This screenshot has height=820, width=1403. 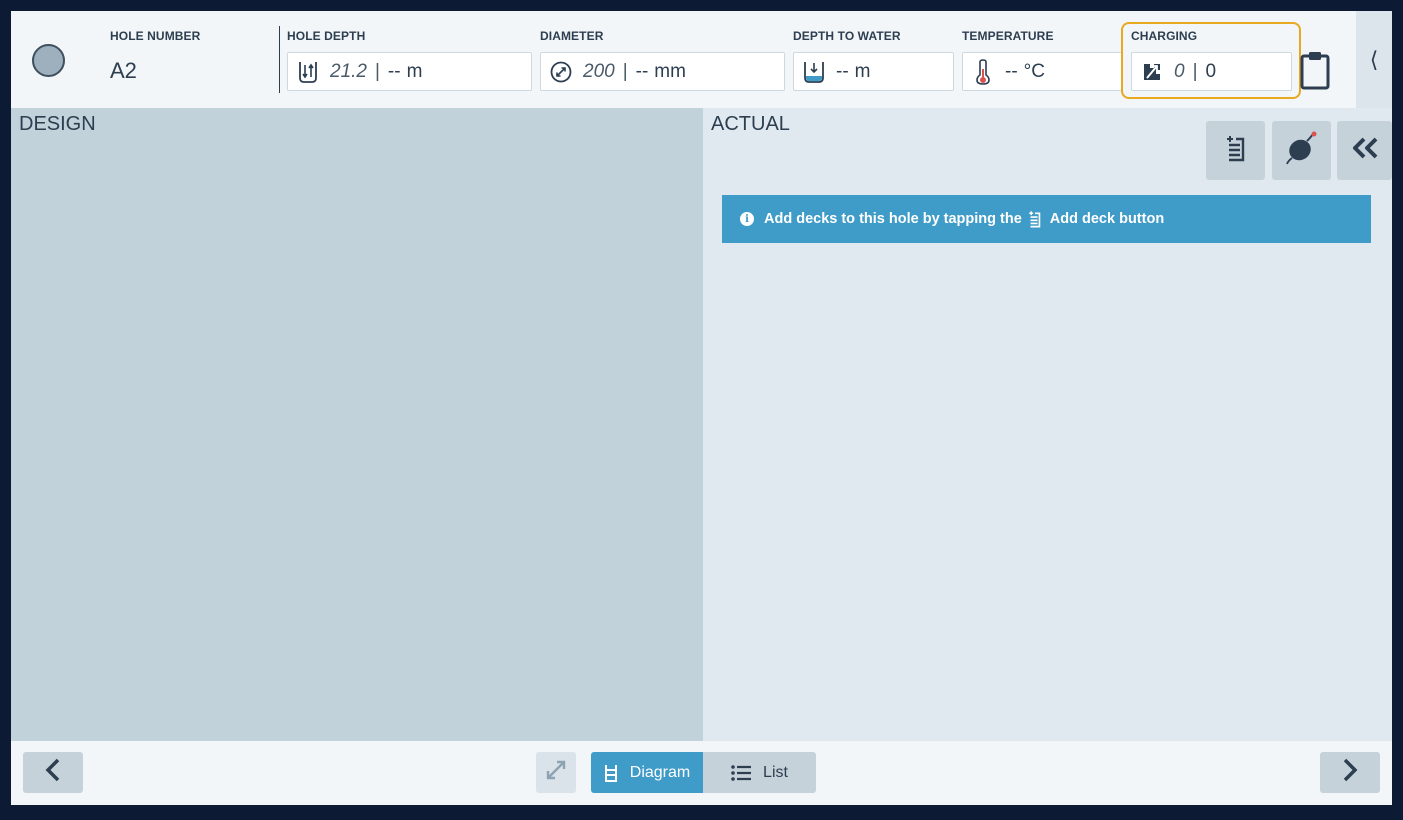 What do you see at coordinates (873, 71) in the screenshot?
I see `depth-to-water-field: -- m` at bounding box center [873, 71].